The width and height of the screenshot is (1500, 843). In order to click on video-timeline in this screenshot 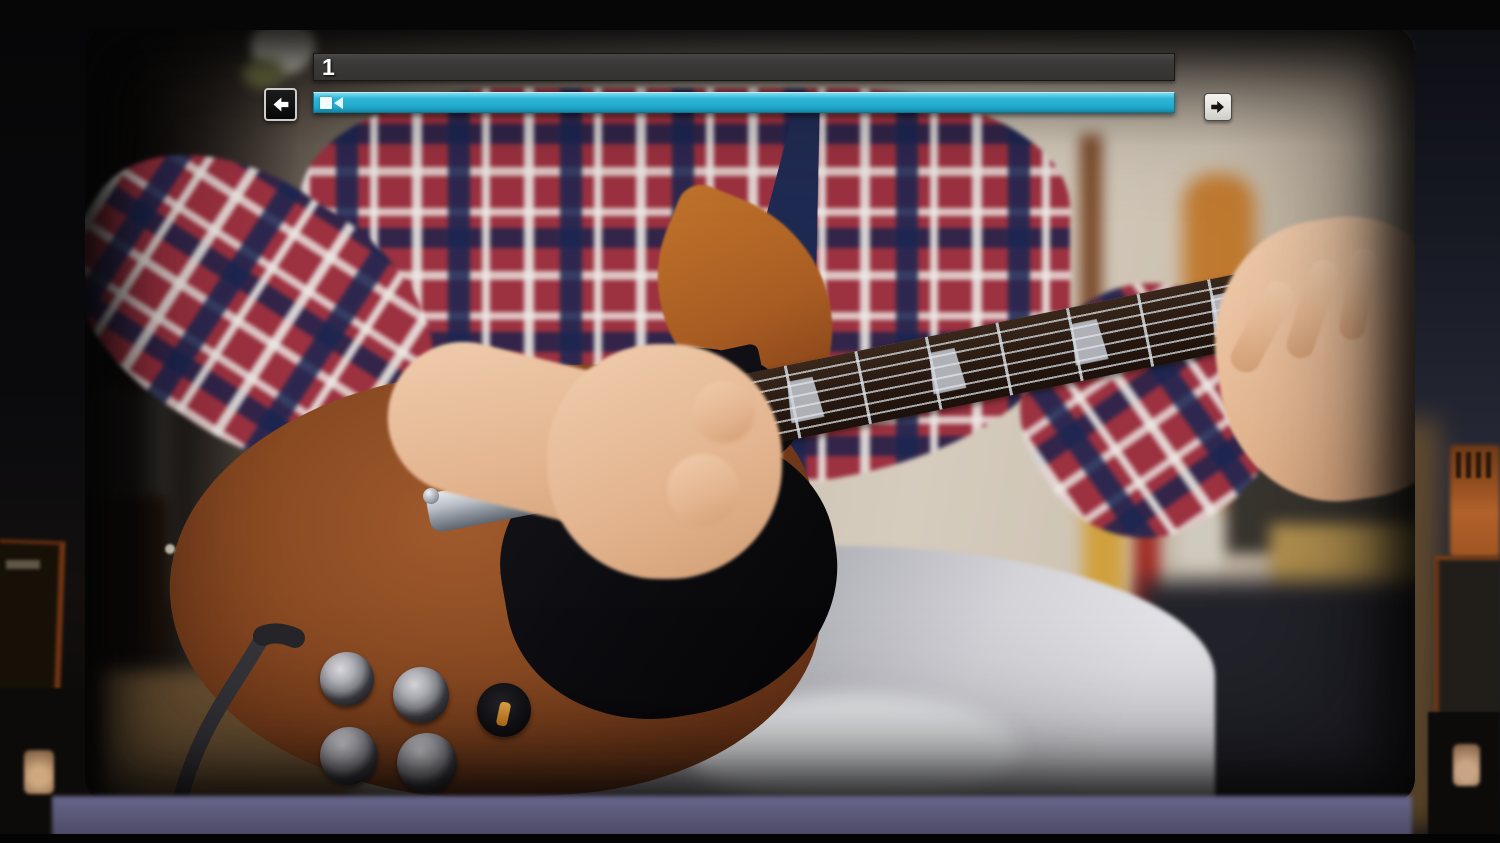, I will do `click(744, 102)`.